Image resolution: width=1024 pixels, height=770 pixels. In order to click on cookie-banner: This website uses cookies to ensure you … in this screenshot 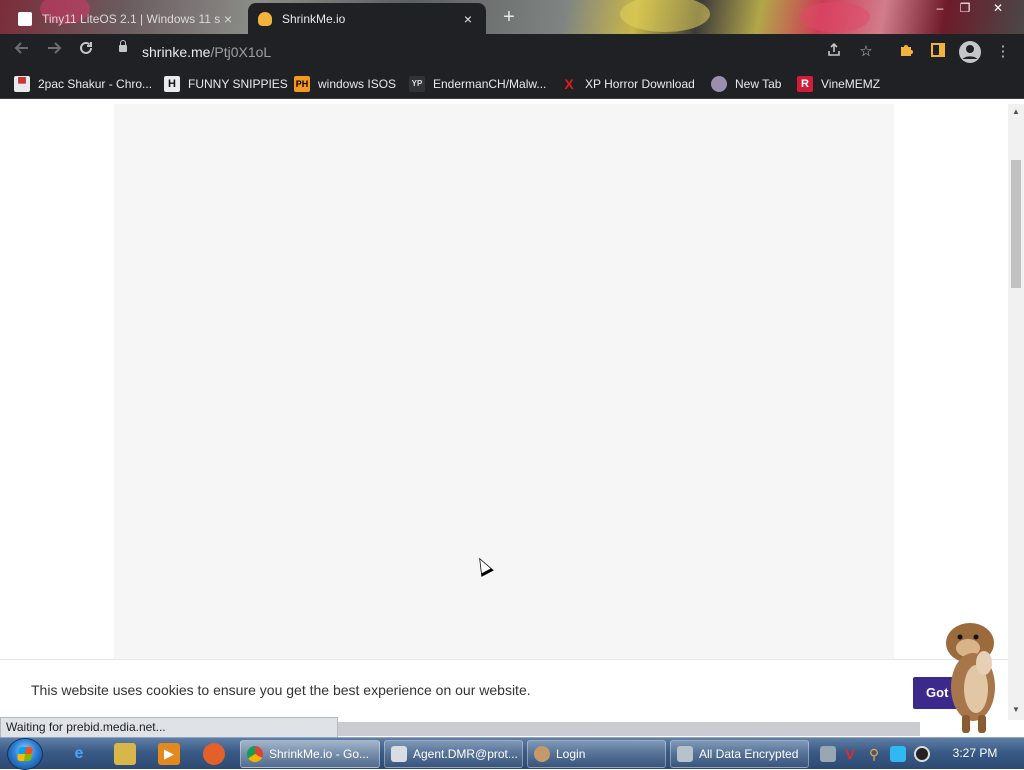, I will do `click(504, 690)`.